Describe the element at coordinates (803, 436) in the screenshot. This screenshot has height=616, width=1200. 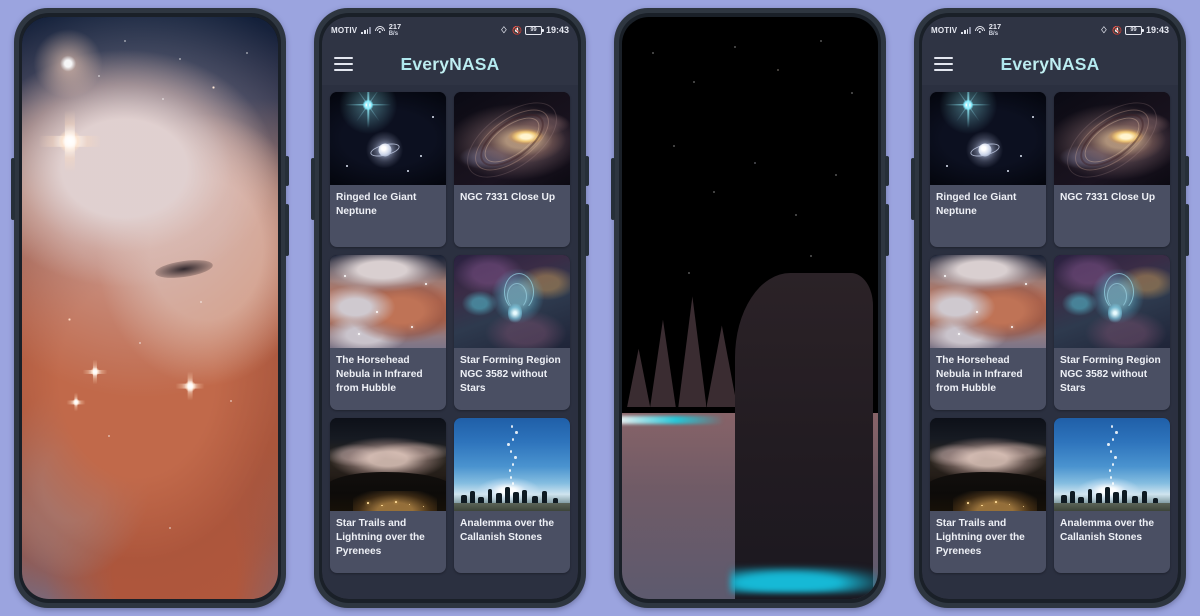
I see `rock-silhouette` at that location.